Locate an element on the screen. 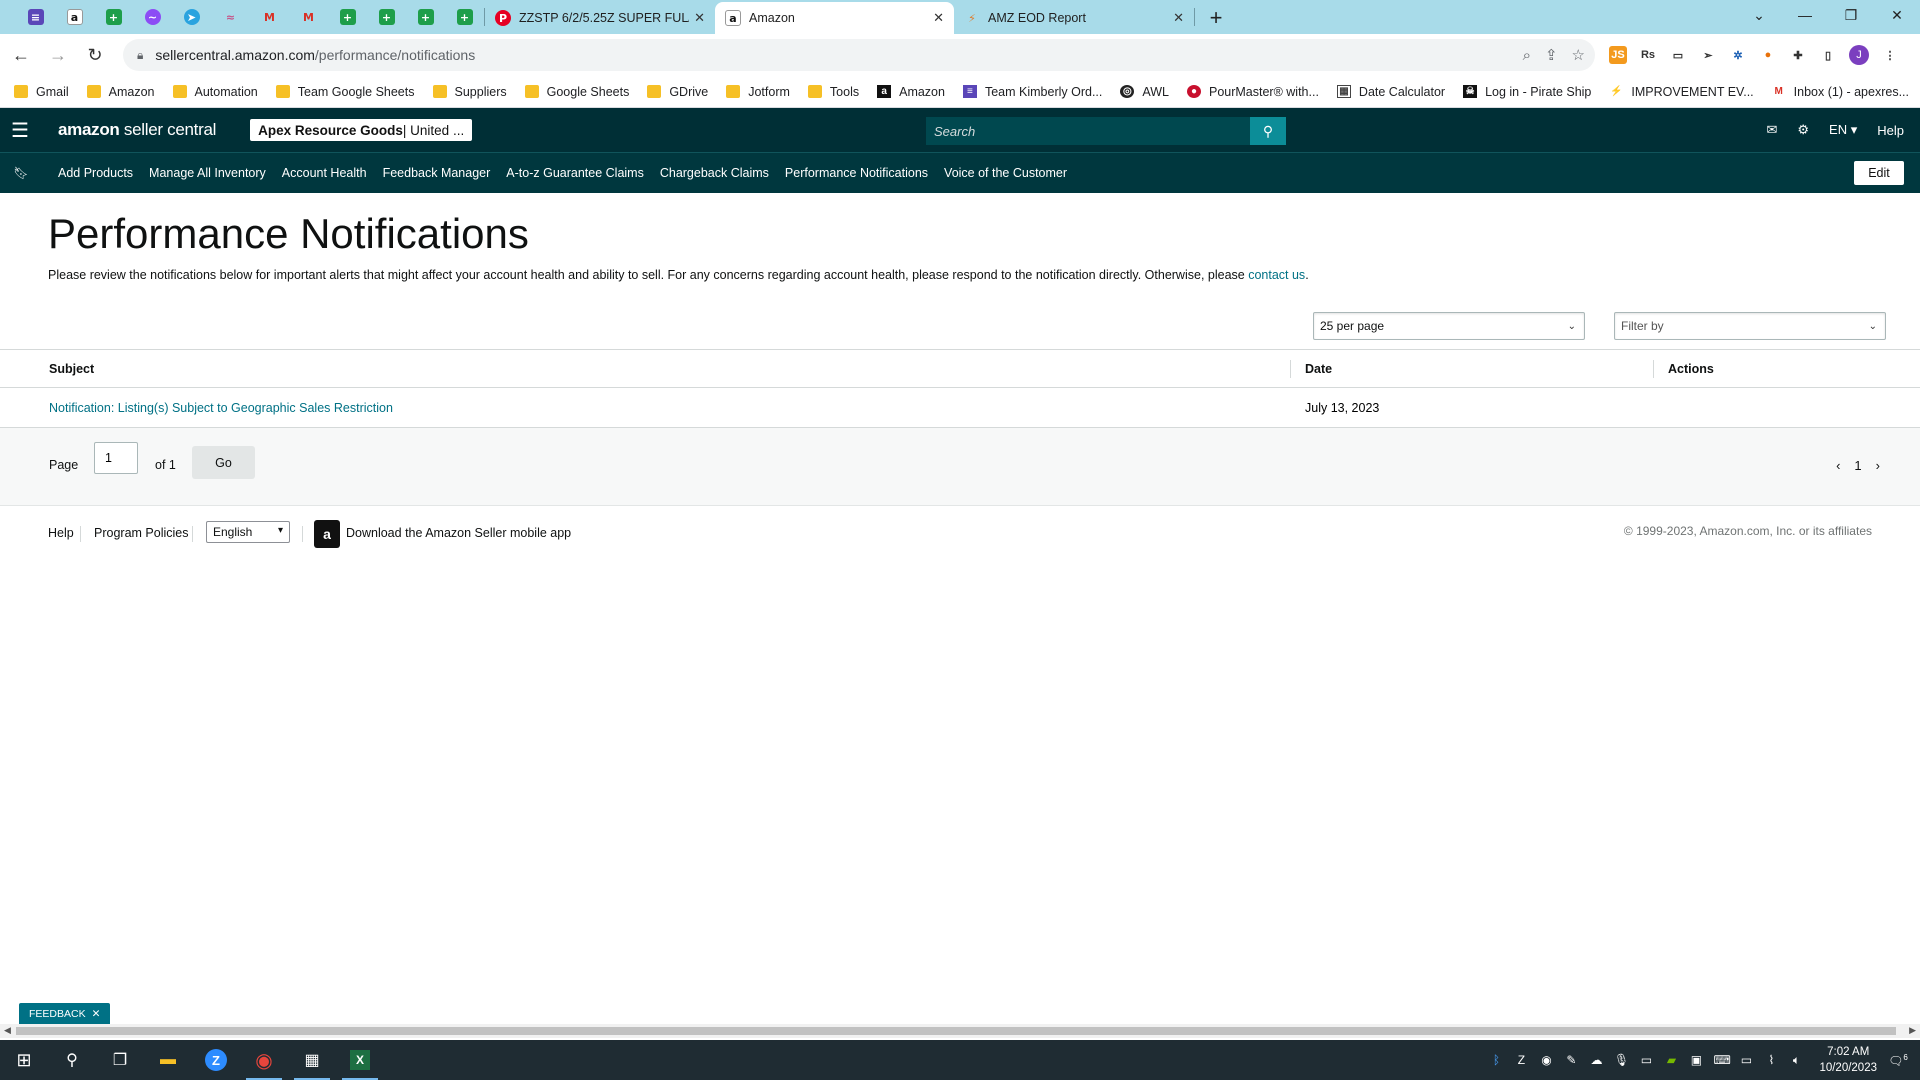 The height and width of the screenshot is (1080, 1920). search-input is located at coordinates (1088, 131).